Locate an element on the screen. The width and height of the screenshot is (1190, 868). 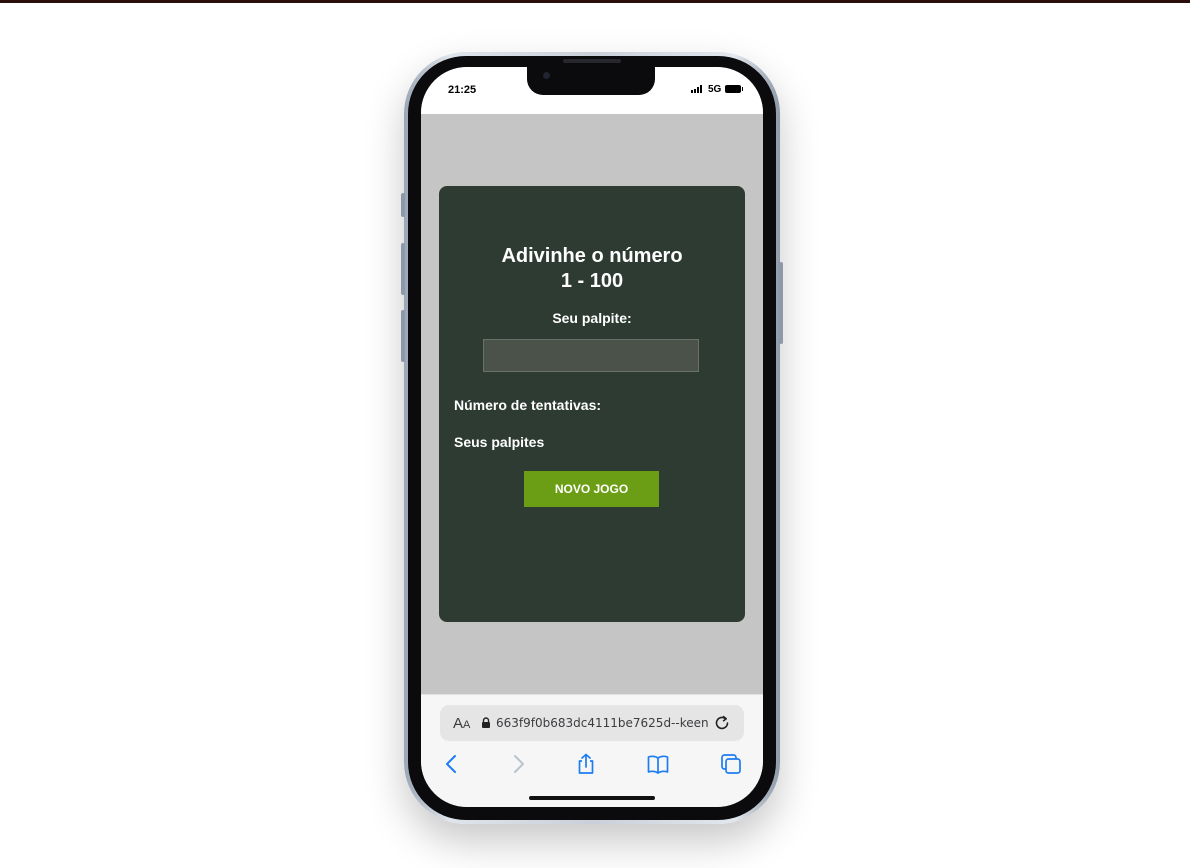
guesses-label: Seus palpites is located at coordinates (499, 442).